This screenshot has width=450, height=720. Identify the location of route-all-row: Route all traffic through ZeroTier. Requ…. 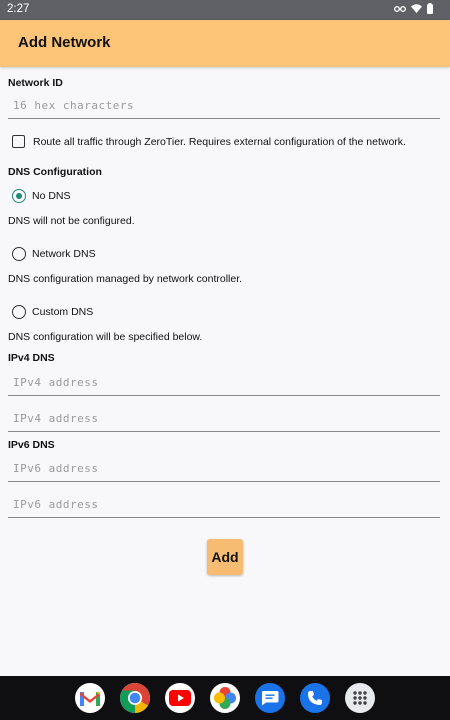
(209, 141).